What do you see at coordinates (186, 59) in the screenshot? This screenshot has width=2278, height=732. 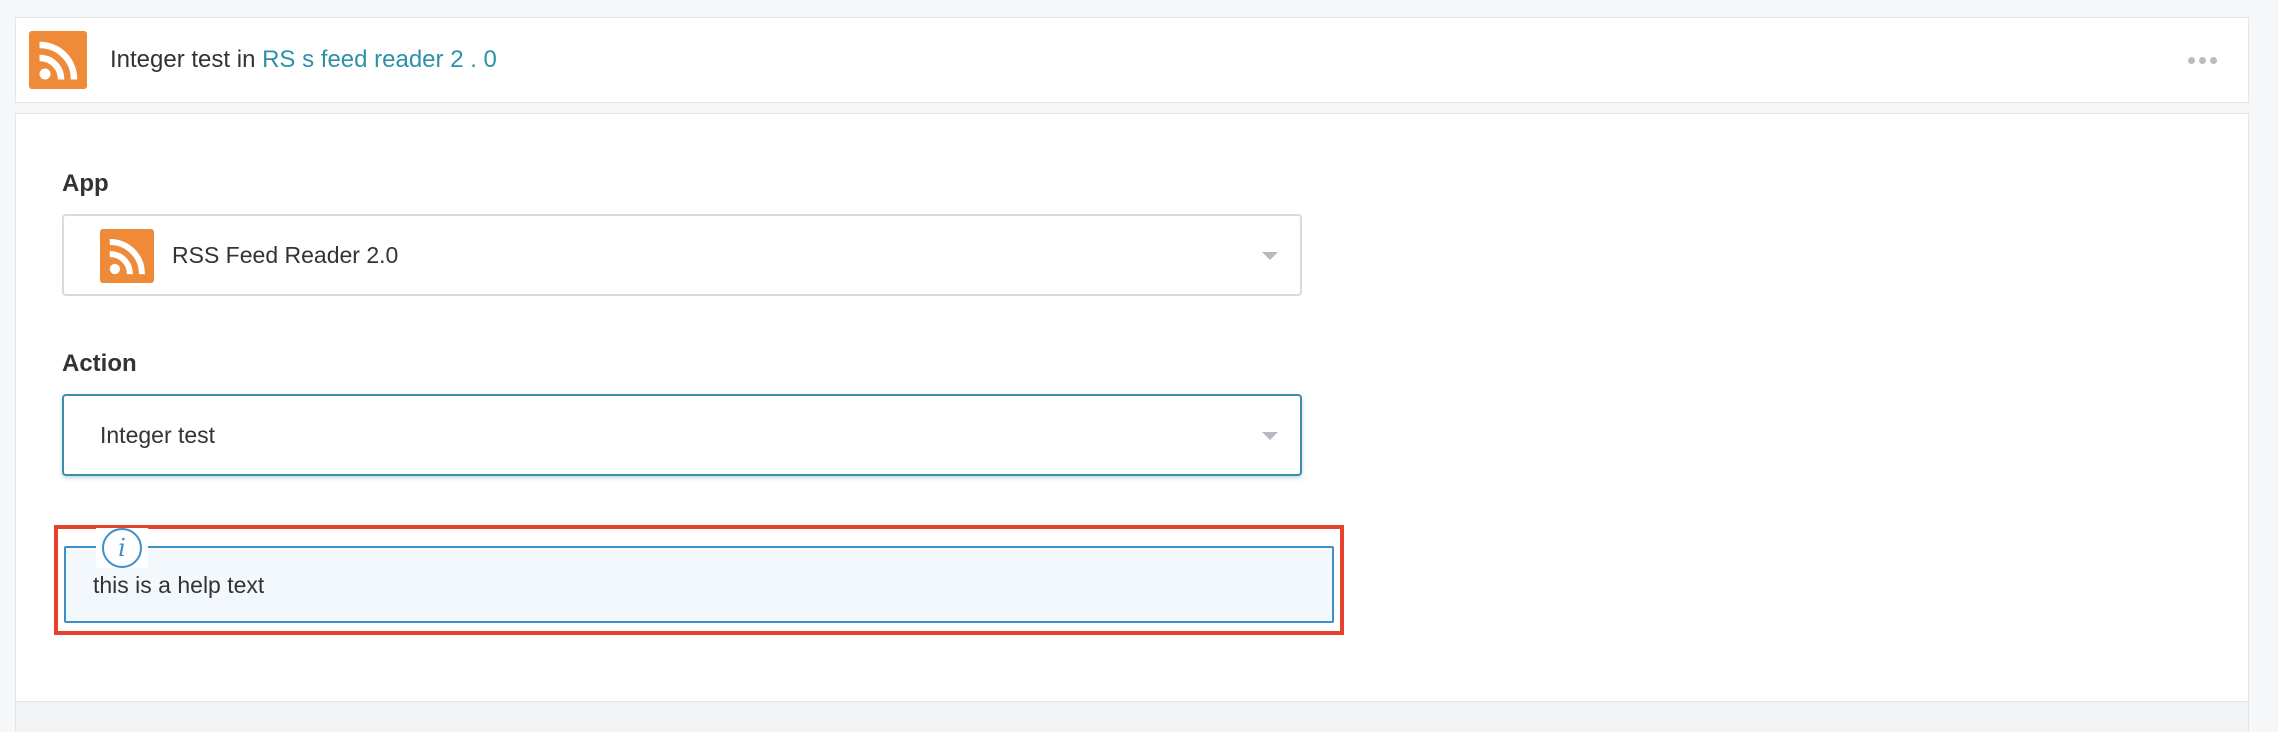 I see `step-title-text: Integer test in` at bounding box center [186, 59].